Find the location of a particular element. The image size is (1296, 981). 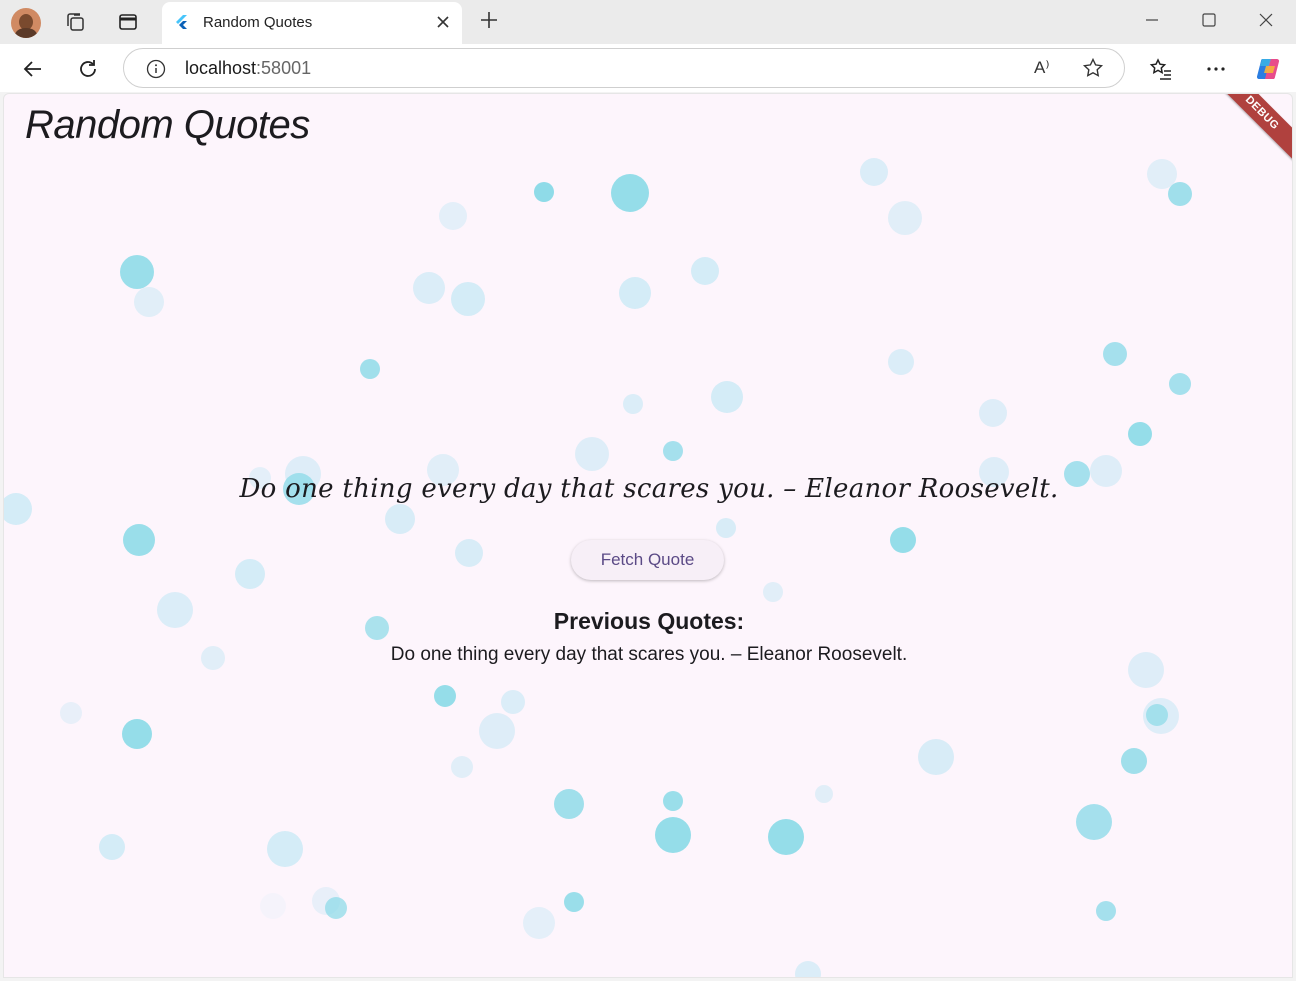

minimize-icon is located at coordinates (1152, 20).